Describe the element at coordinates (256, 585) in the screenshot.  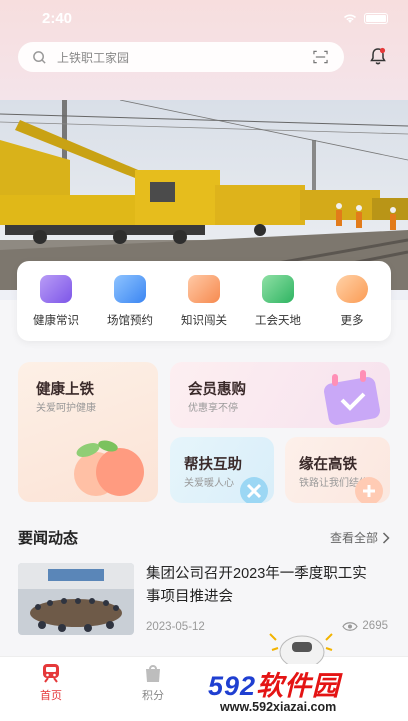
I see `news-title: 集团公司召开2023年一季度职工实事项目推进会` at that location.